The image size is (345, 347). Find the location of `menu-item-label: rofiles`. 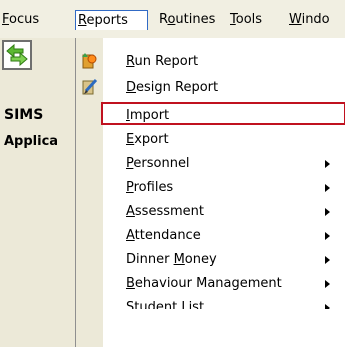

menu-item-label: rofiles is located at coordinates (153, 187).